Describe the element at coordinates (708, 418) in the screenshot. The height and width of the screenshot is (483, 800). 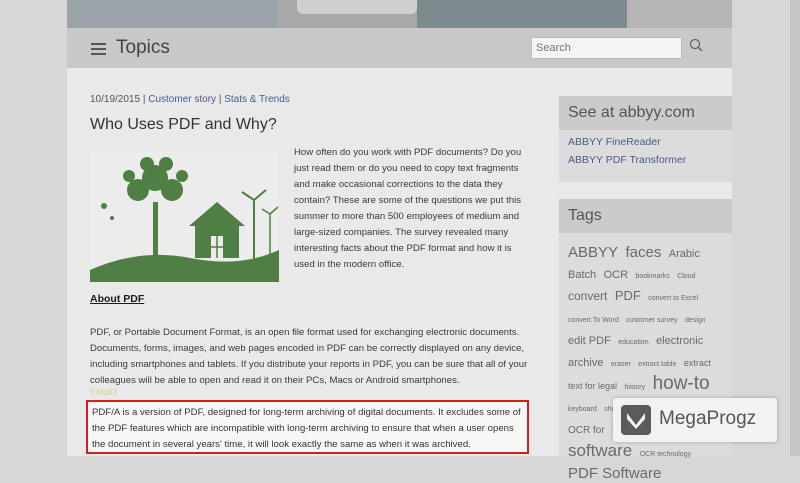
I see `watermark-text: MegaProgz` at that location.